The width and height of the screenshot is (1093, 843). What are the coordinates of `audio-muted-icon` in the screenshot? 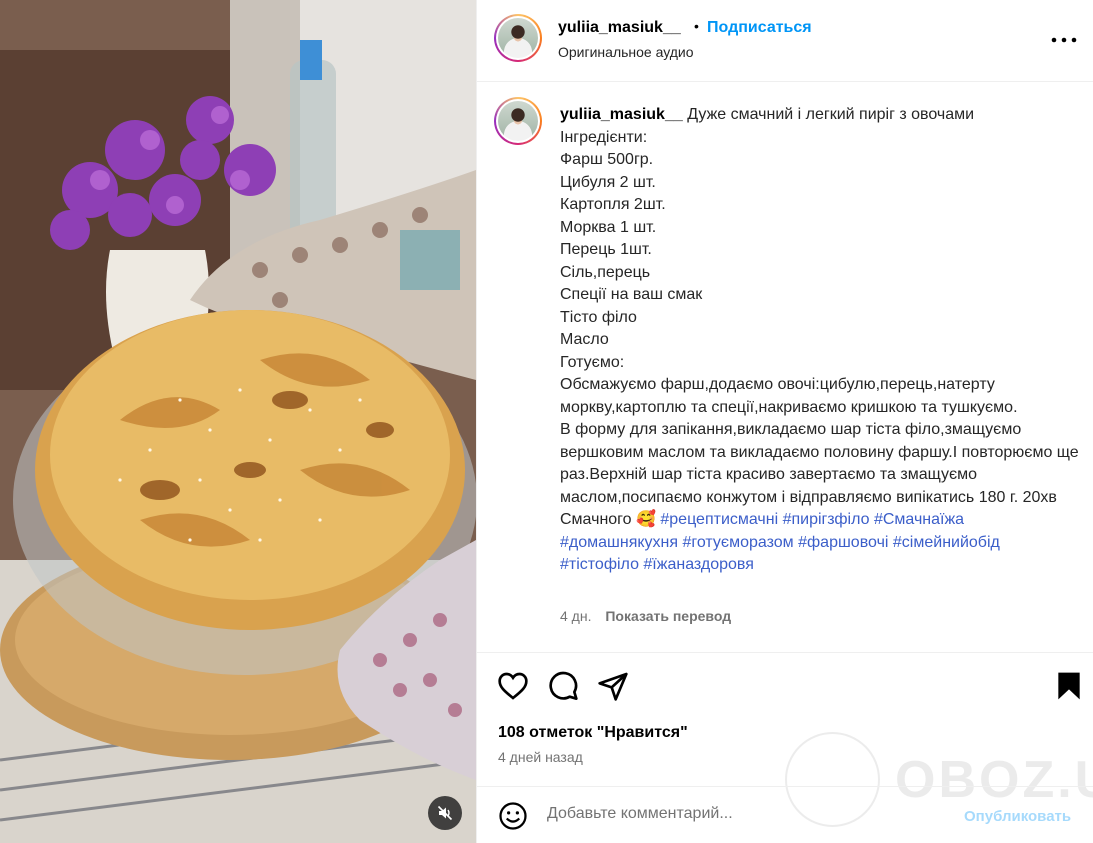 It's located at (445, 813).